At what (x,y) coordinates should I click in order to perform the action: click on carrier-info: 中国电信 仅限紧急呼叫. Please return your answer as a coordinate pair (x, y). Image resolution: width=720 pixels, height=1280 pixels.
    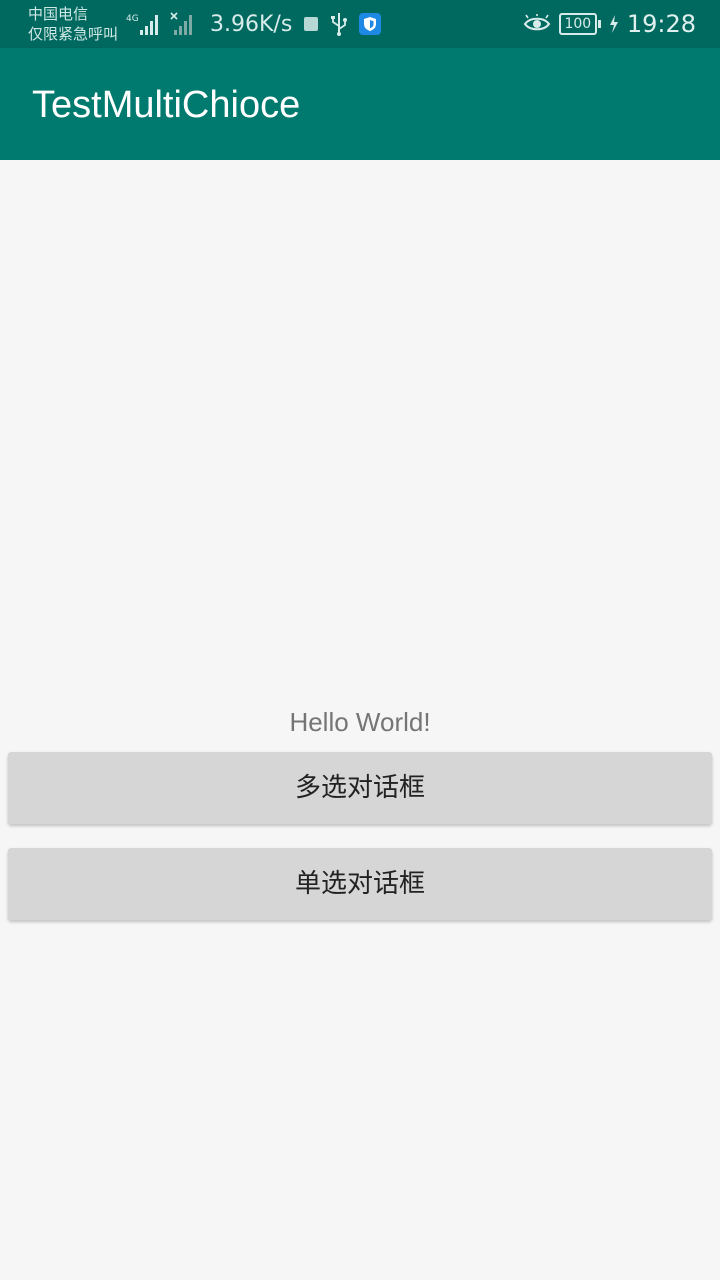
    Looking at the image, I should click on (73, 24).